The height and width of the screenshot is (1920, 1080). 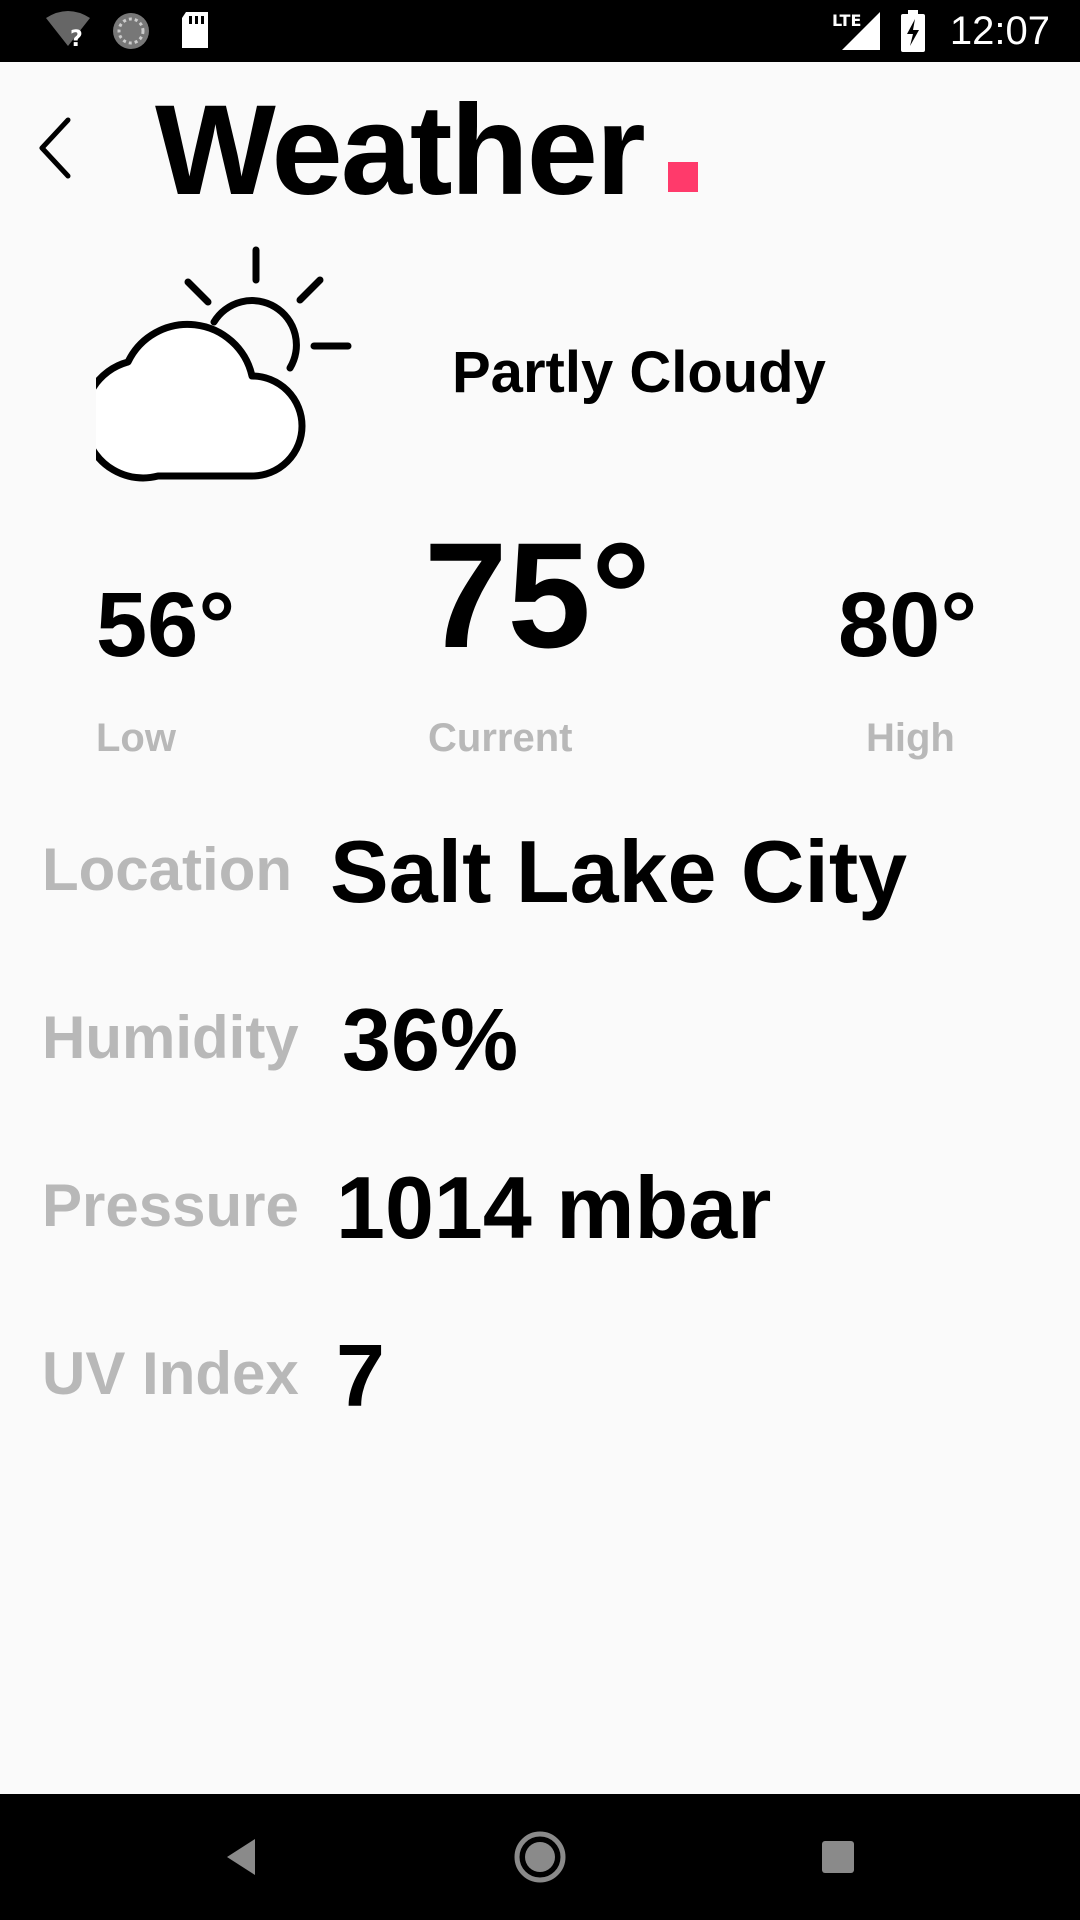 What do you see at coordinates (131, 33) in the screenshot?
I see `sync-icon` at bounding box center [131, 33].